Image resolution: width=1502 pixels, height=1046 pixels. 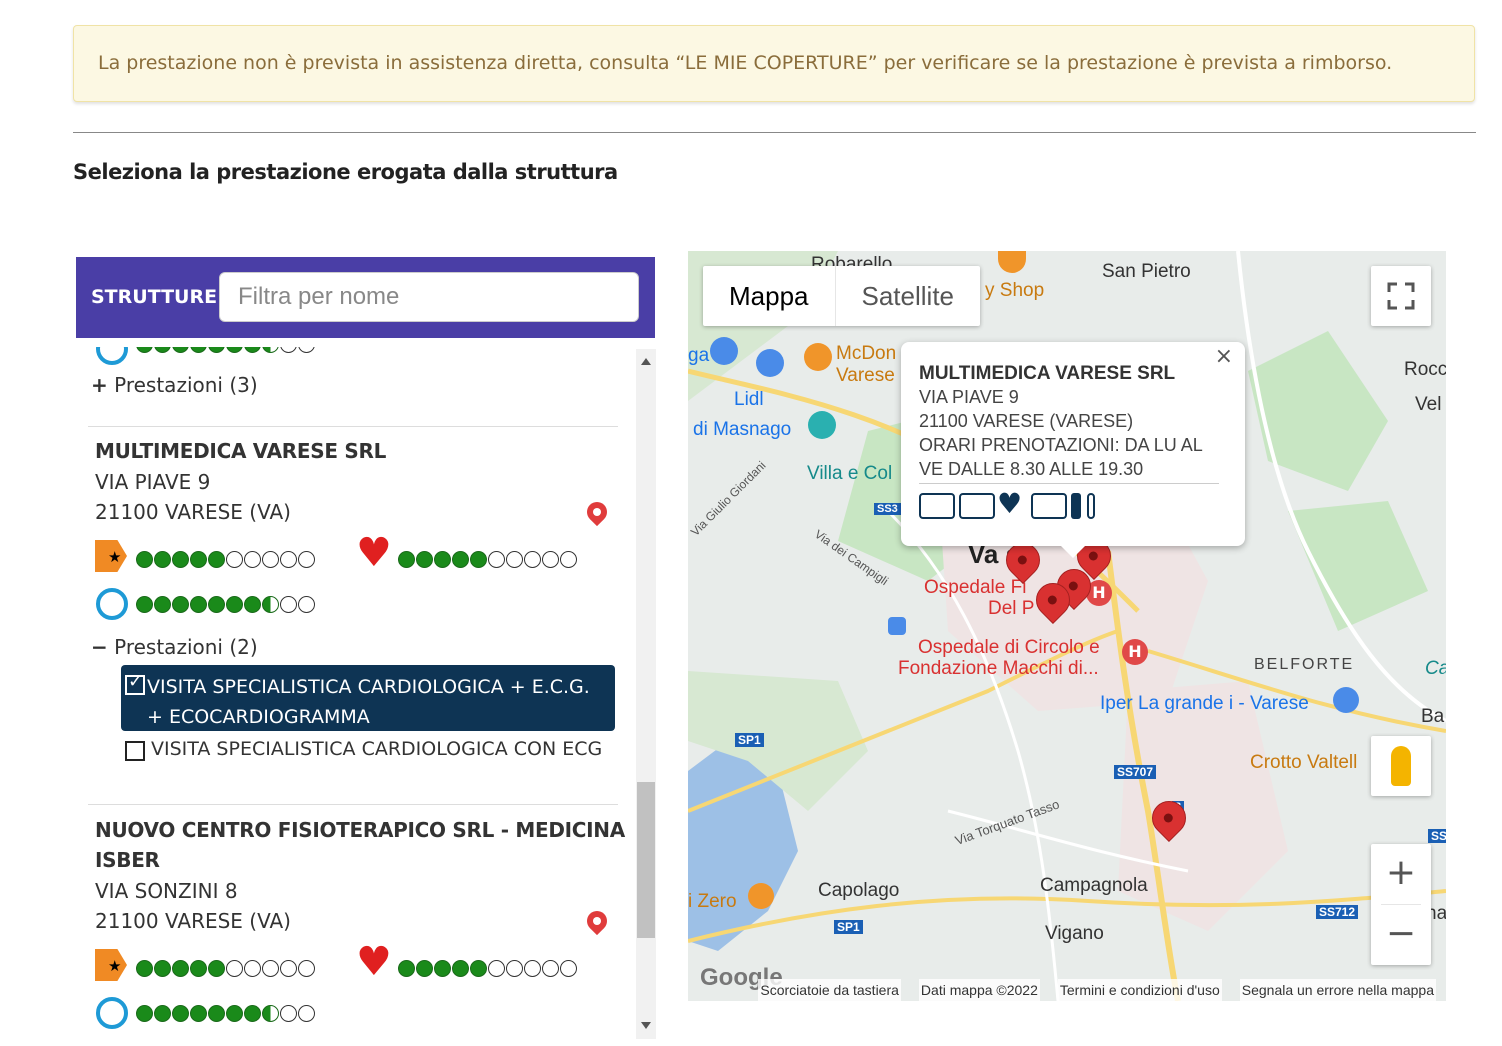 What do you see at coordinates (1224, 356) in the screenshot?
I see `close-icon: ×` at bounding box center [1224, 356].